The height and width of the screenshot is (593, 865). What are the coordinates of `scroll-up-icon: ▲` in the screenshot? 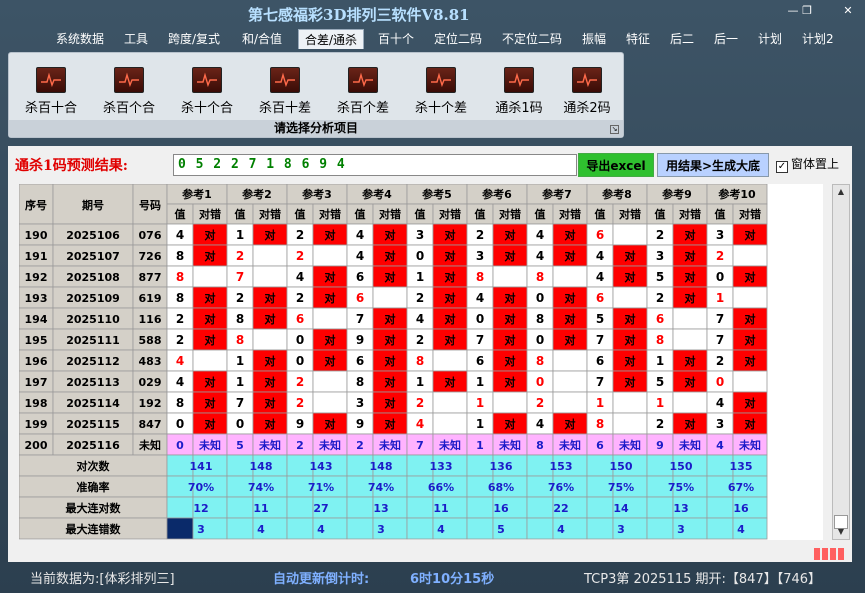 It's located at (841, 192).